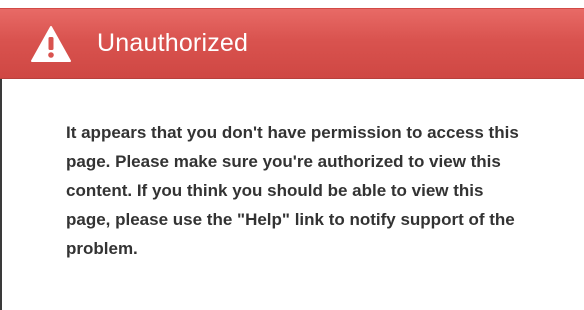 The width and height of the screenshot is (584, 310). I want to click on warning-triangle-icon, so click(51, 44).